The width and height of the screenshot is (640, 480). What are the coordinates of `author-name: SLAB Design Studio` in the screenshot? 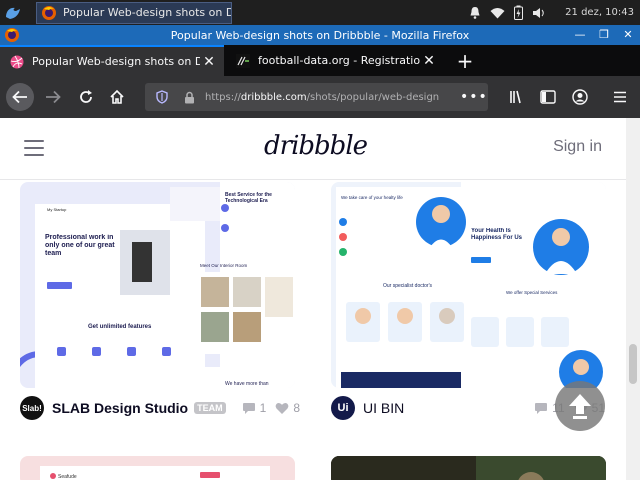 It's located at (120, 408).